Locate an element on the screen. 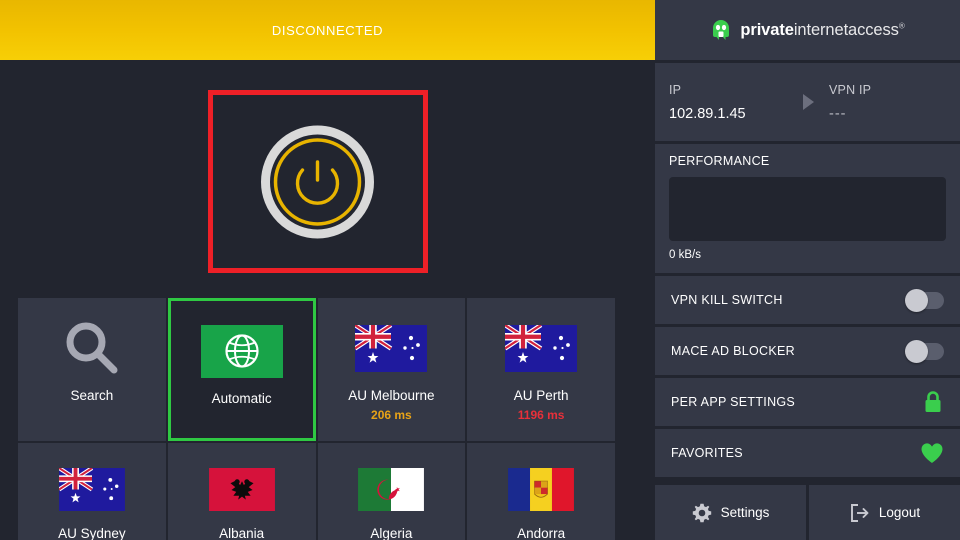  search-icon is located at coordinates (92, 348).